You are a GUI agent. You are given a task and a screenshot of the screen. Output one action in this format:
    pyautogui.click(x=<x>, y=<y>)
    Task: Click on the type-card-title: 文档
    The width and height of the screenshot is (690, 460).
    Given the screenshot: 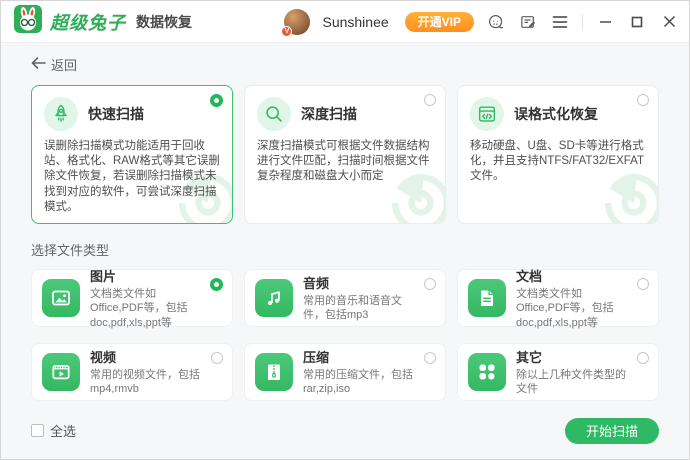 What is the action you would take?
    pyautogui.click(x=529, y=276)
    